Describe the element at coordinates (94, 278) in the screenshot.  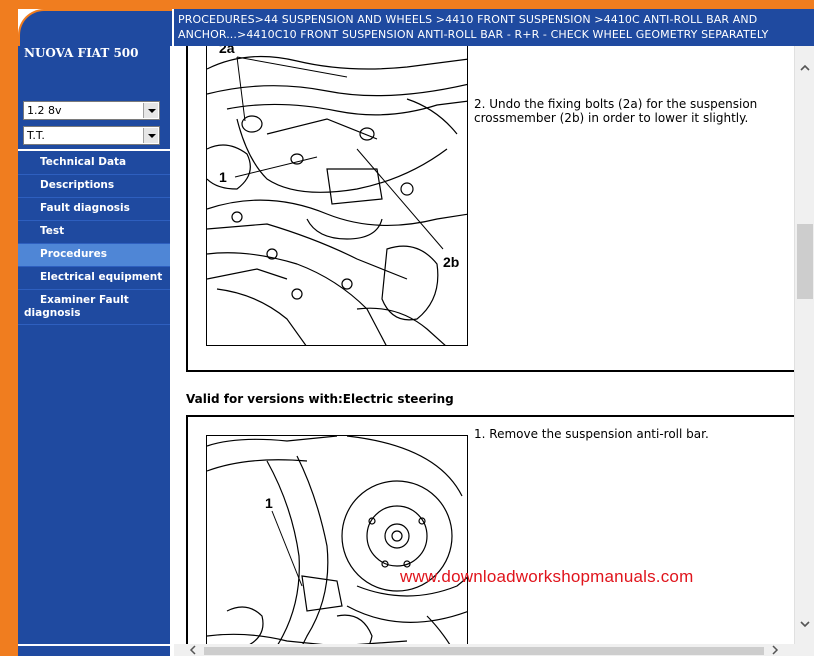
I see `sidebar-item-electrical-equipment: Electrical equipment` at that location.